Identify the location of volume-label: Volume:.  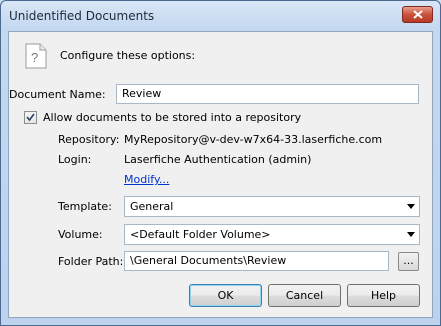
(80, 234).